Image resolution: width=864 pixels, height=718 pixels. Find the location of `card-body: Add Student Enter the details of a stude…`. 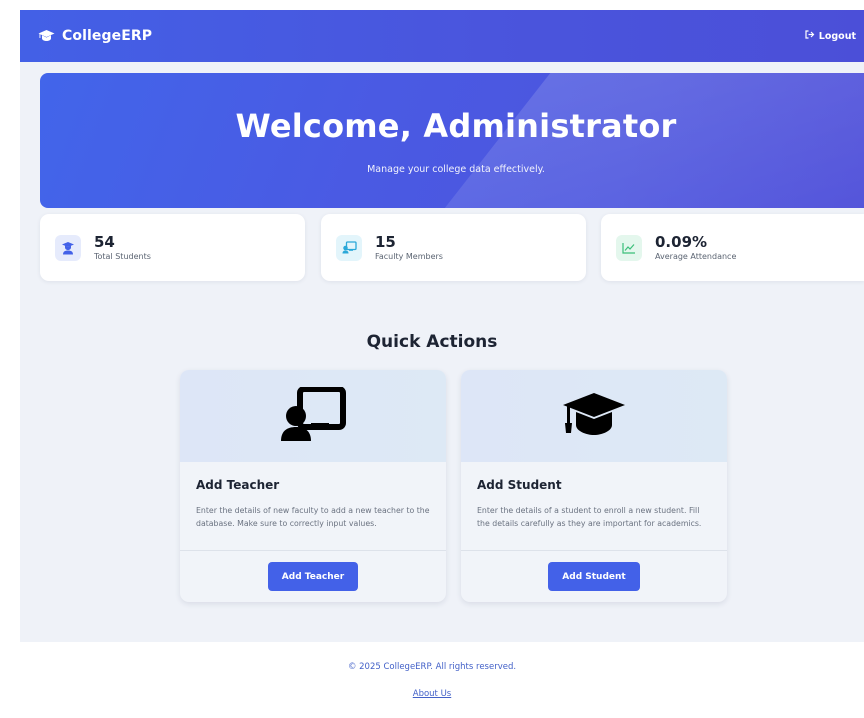

card-body: Add Student Enter the details of a stude… is located at coordinates (594, 506).